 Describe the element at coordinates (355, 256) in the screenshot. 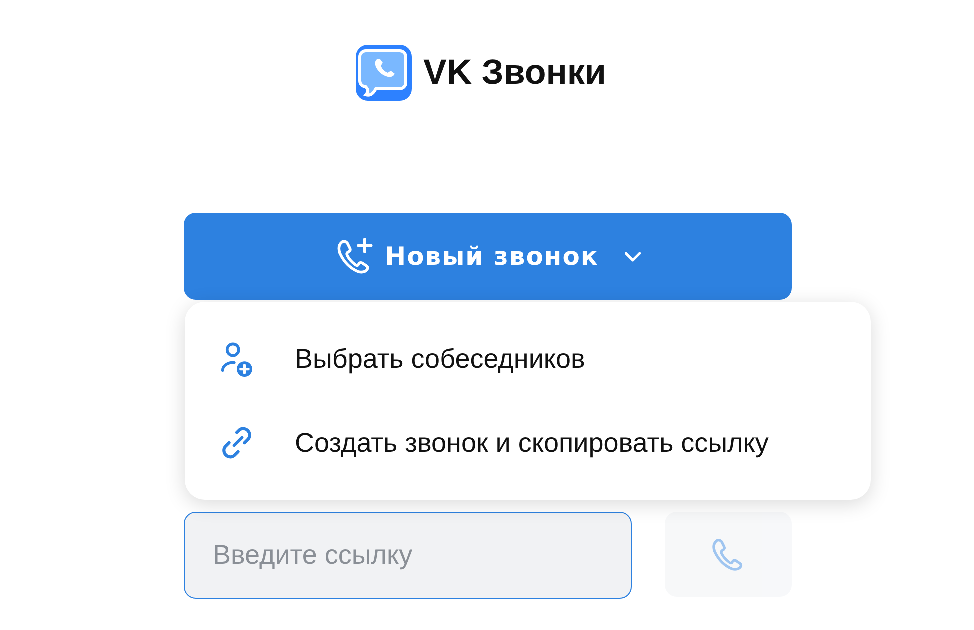

I see `phone-plus-icon` at that location.